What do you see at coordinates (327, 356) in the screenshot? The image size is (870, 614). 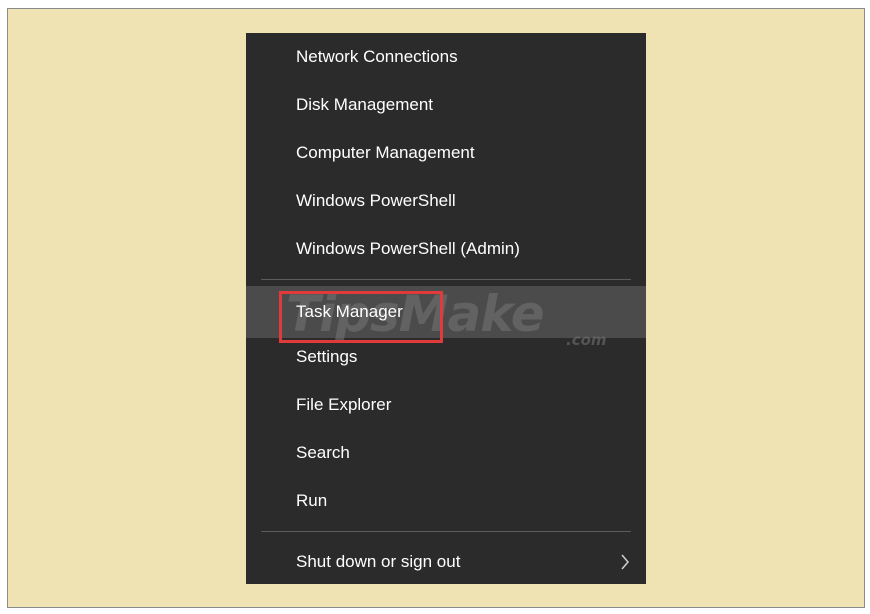 I see `menu-item-label: Settings` at bounding box center [327, 356].